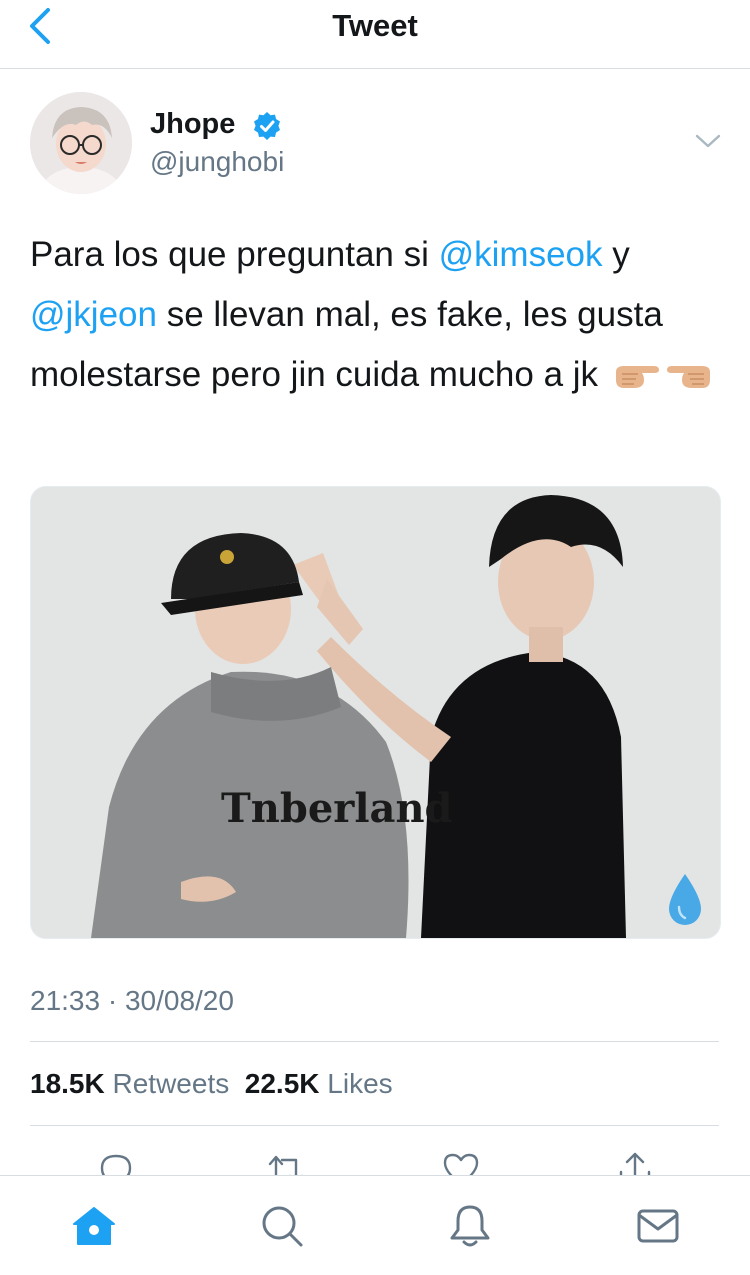 Image resolution: width=750 pixels, height=1275 pixels. I want to click on tweet-timestamp: 21:33 · 30/08/20, so click(132, 1001).